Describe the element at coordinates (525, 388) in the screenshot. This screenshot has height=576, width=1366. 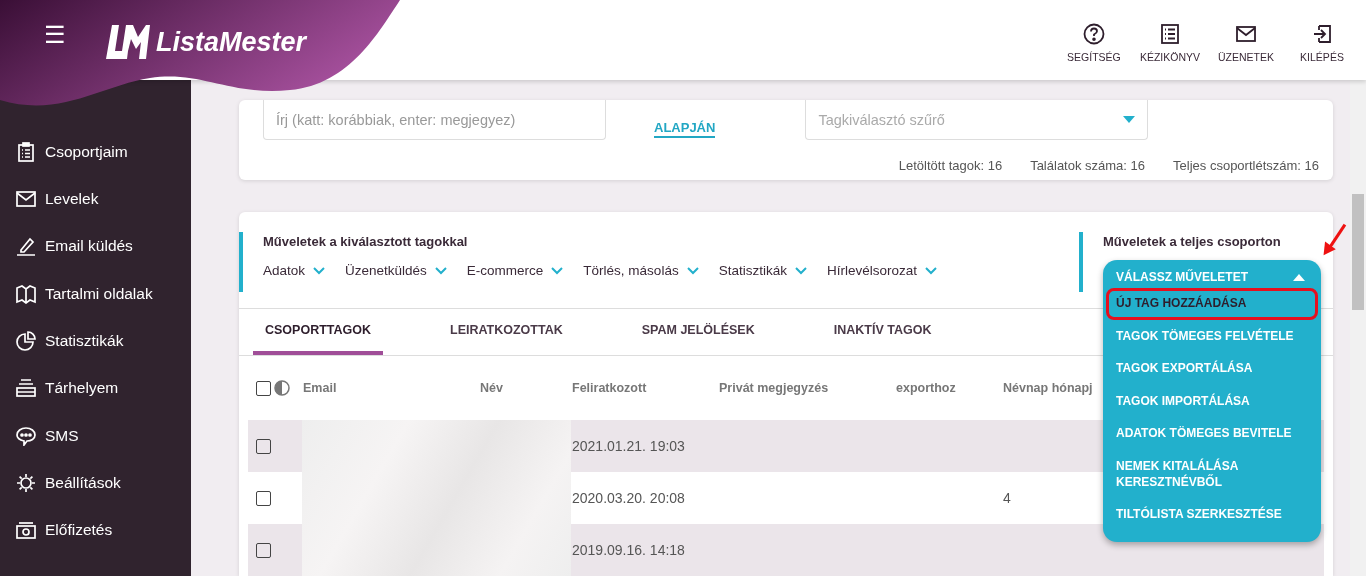
I see `column-header: Név` at that location.